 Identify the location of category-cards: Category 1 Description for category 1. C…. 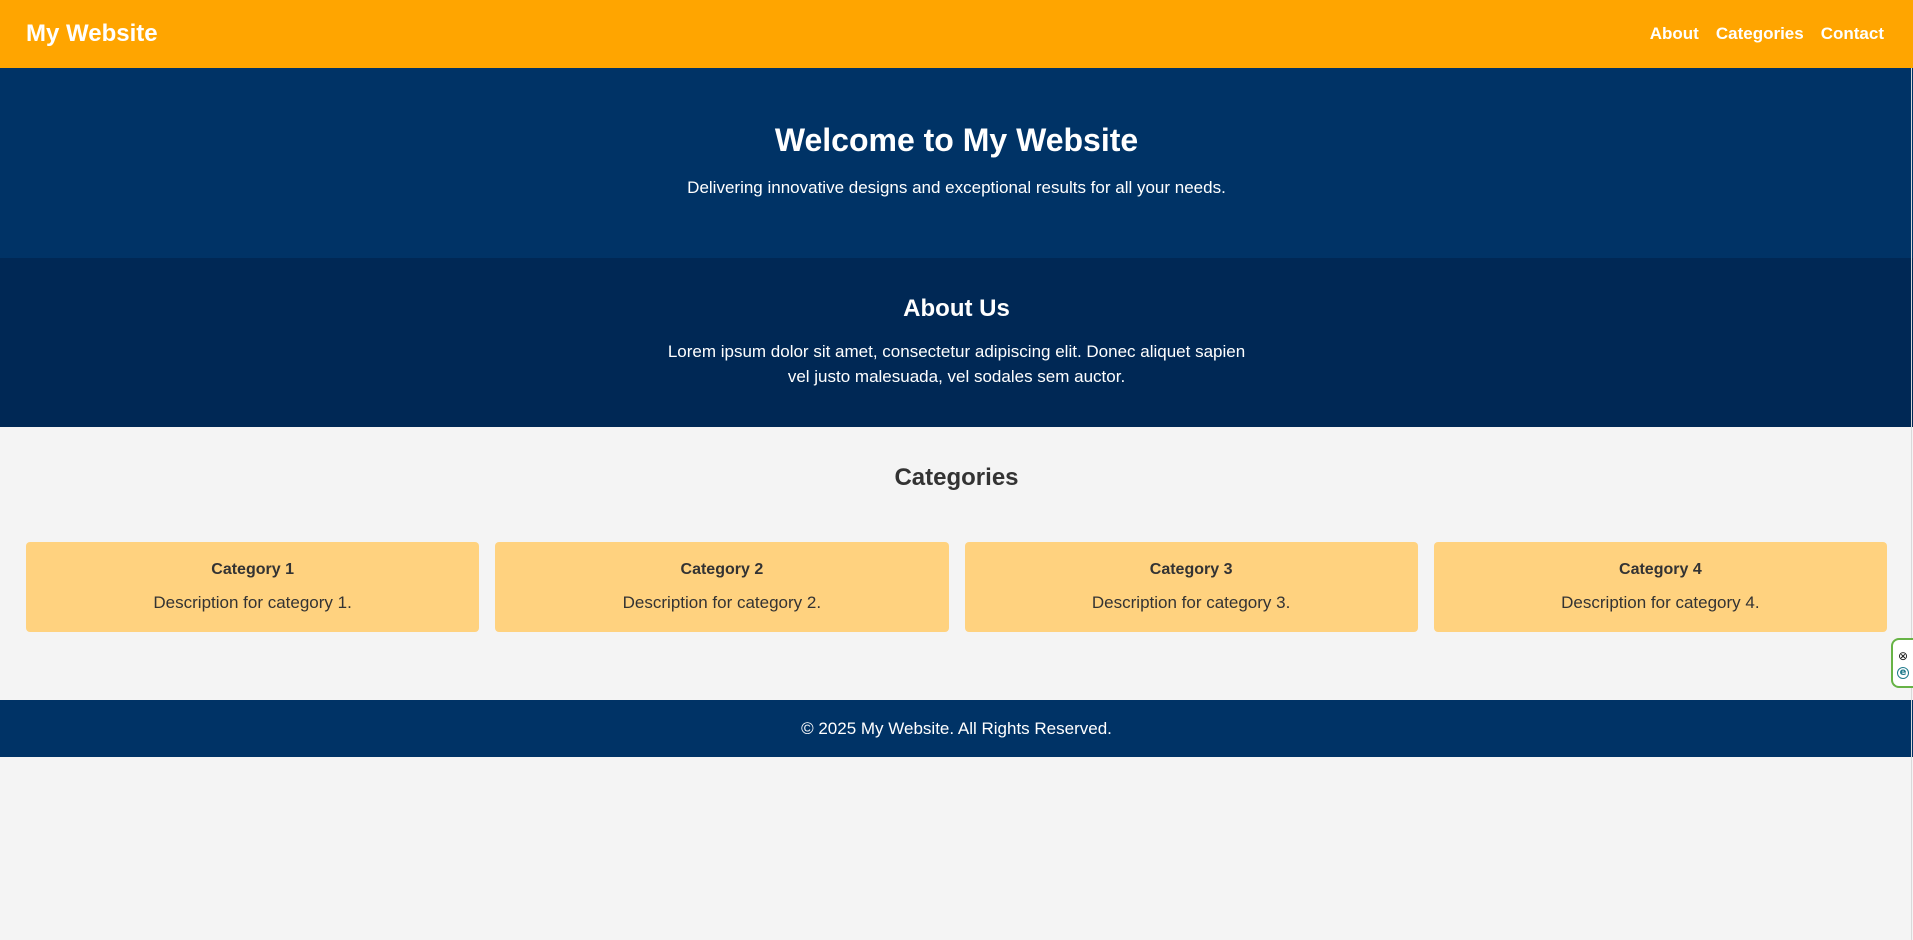
(956, 587).